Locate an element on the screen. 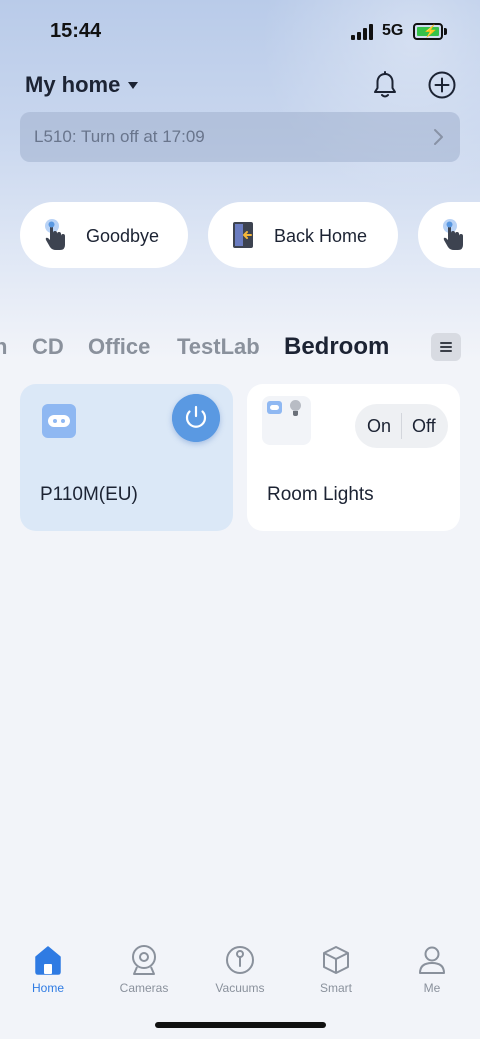 The image size is (480, 1039). battery-icon: ⚡ is located at coordinates (428, 31).